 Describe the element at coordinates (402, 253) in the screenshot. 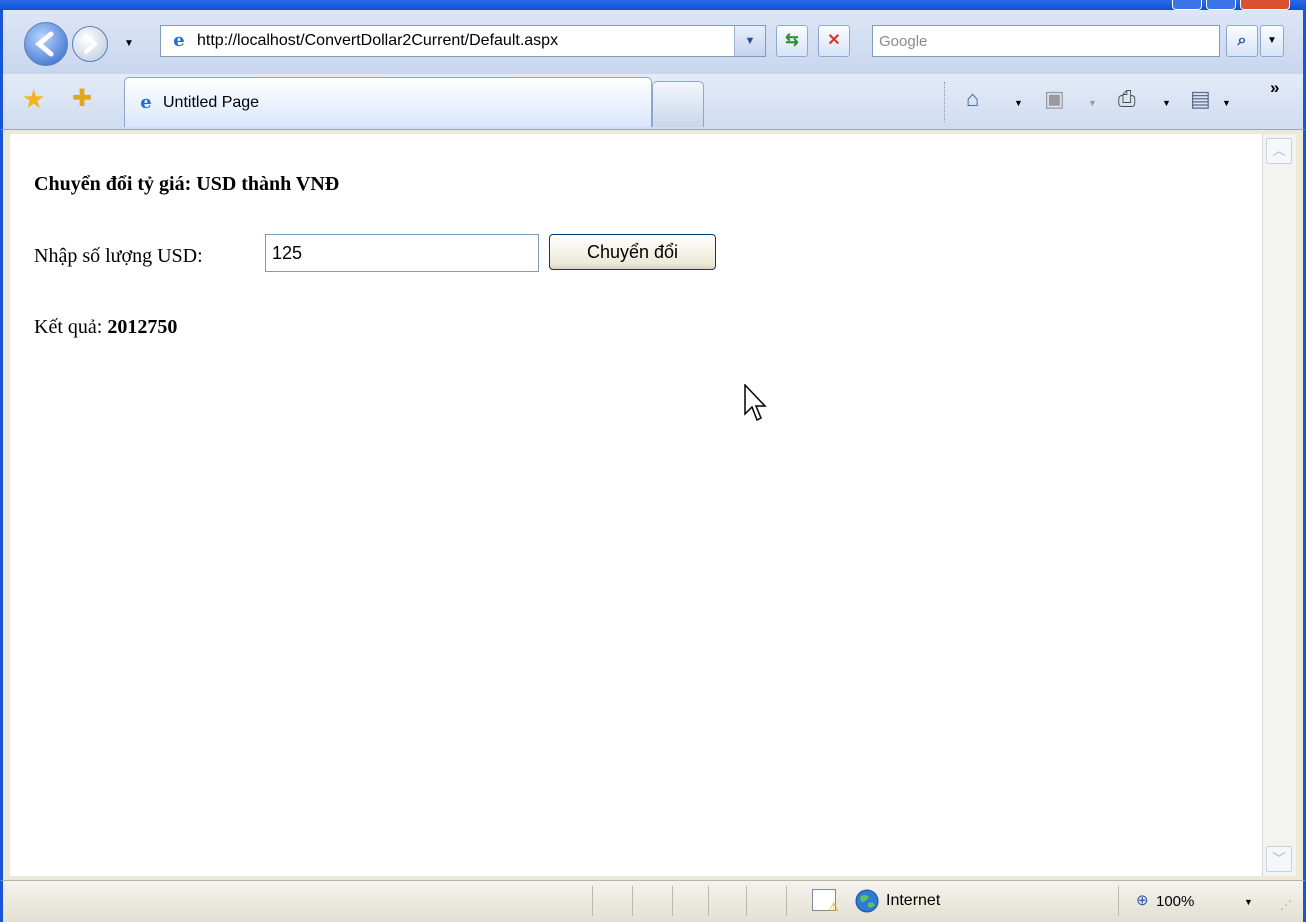

I see `usd-amount-input` at that location.